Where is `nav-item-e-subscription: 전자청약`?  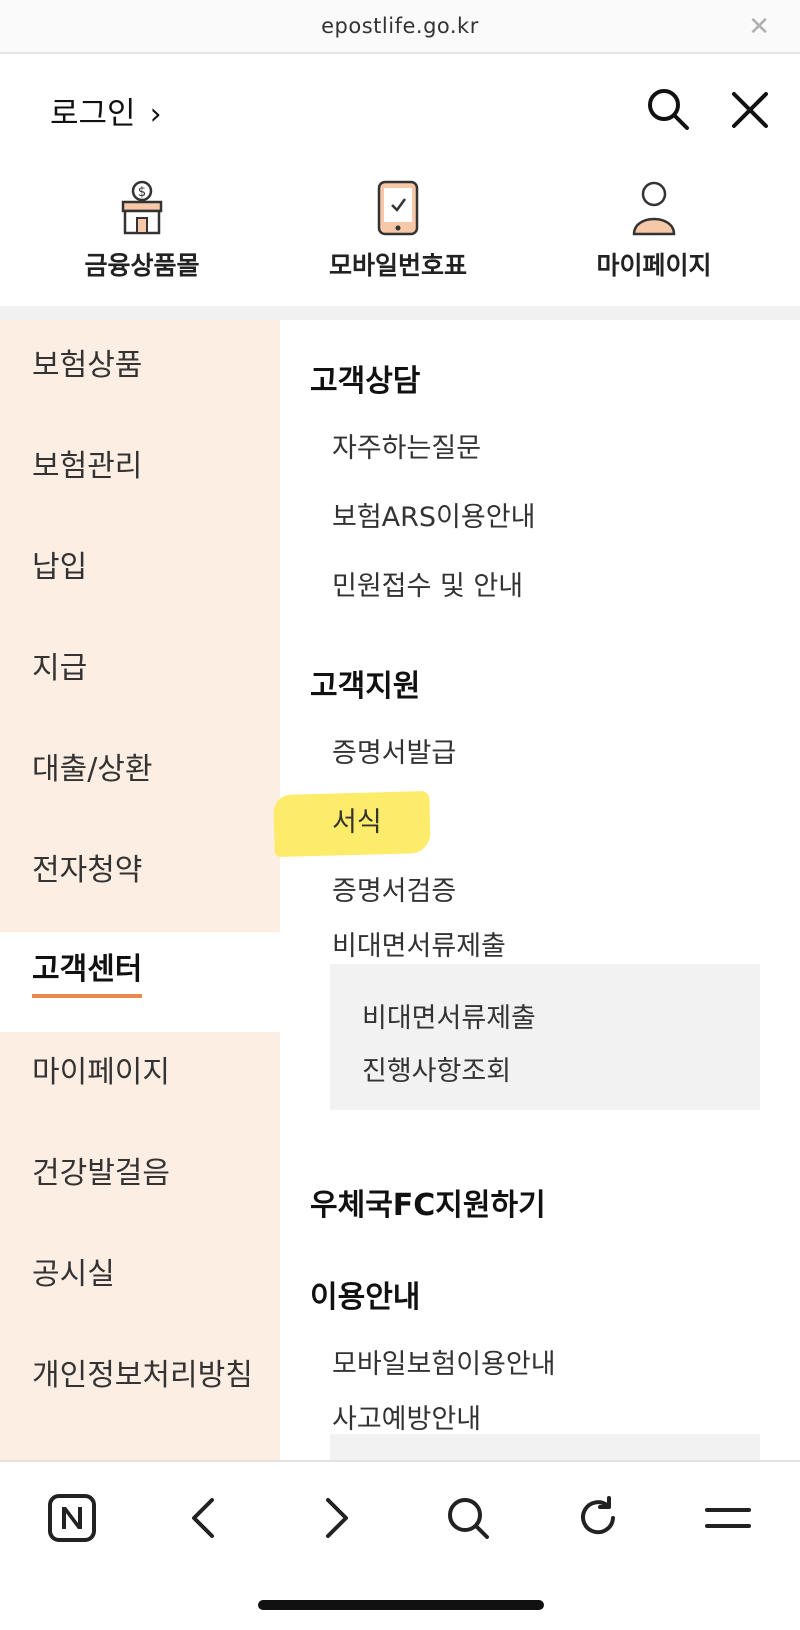 nav-item-e-subscription: 전자청약 is located at coordinates (87, 867).